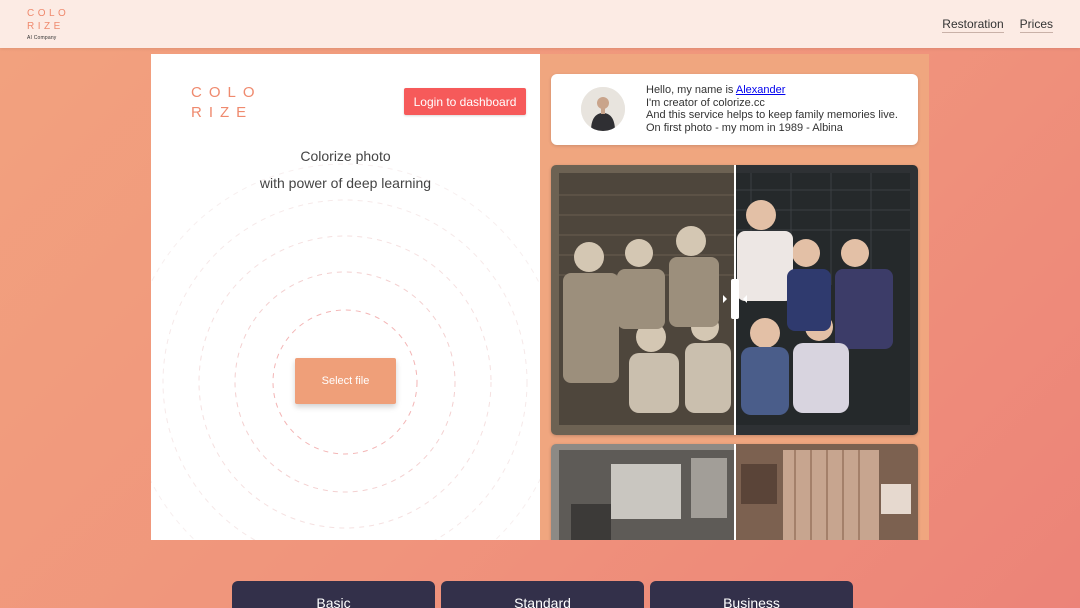  Describe the element at coordinates (42, 38) in the screenshot. I see `logo-tagline: AI Company` at that location.